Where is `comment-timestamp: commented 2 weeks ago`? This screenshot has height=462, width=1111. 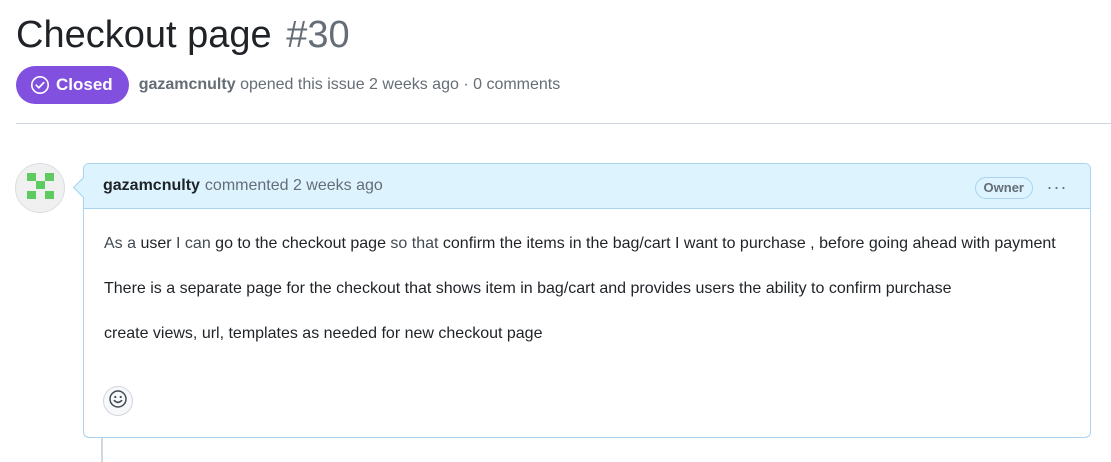 comment-timestamp: commented 2 weeks ago is located at coordinates (294, 186).